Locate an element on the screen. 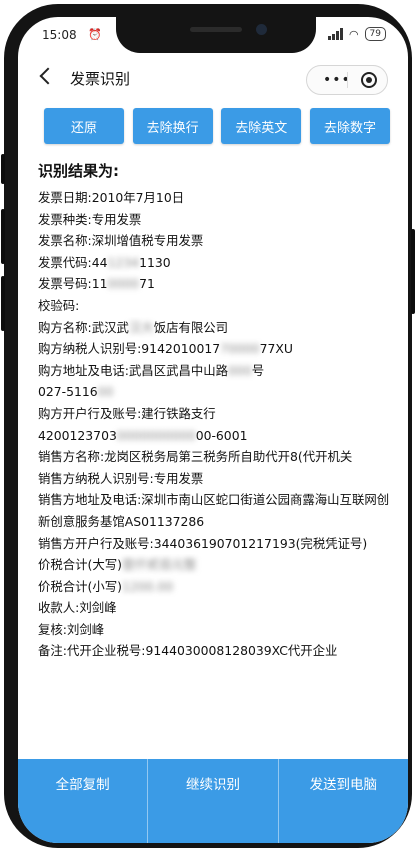 The width and height of the screenshot is (420, 853). copy-all-button: 全部复制 is located at coordinates (82, 801).